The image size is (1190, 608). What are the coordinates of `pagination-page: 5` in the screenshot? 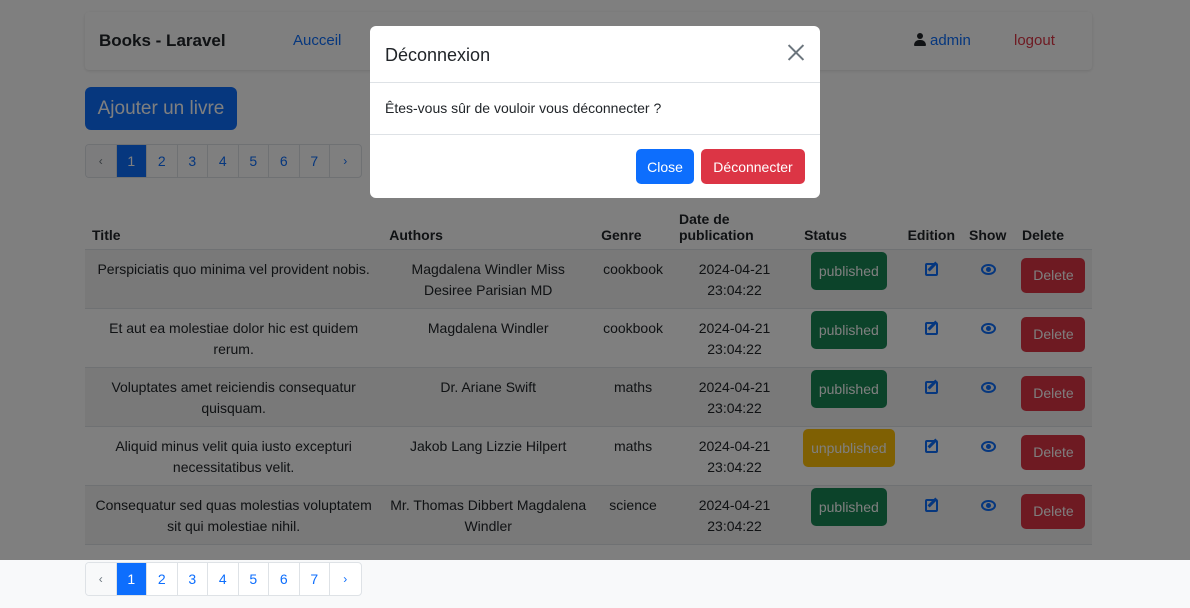 It's located at (254, 579).